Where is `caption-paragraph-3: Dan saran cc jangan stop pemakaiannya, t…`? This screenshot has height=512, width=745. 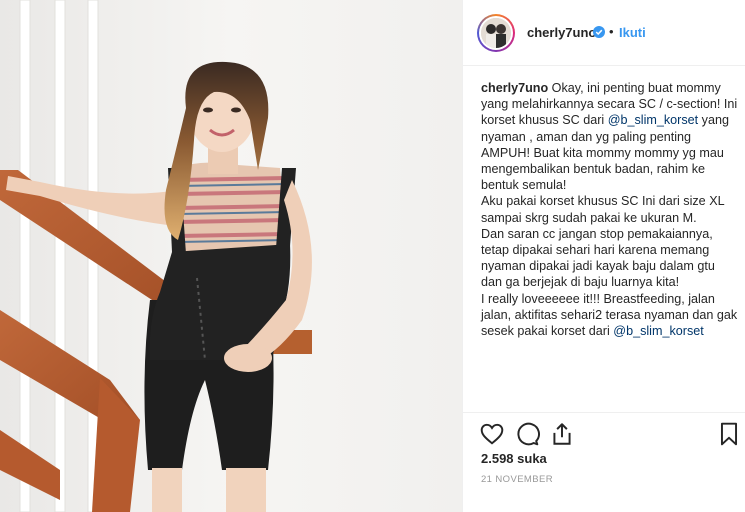 caption-paragraph-3: Dan saran cc jangan stop pemakaiannya, t… is located at coordinates (600, 258).